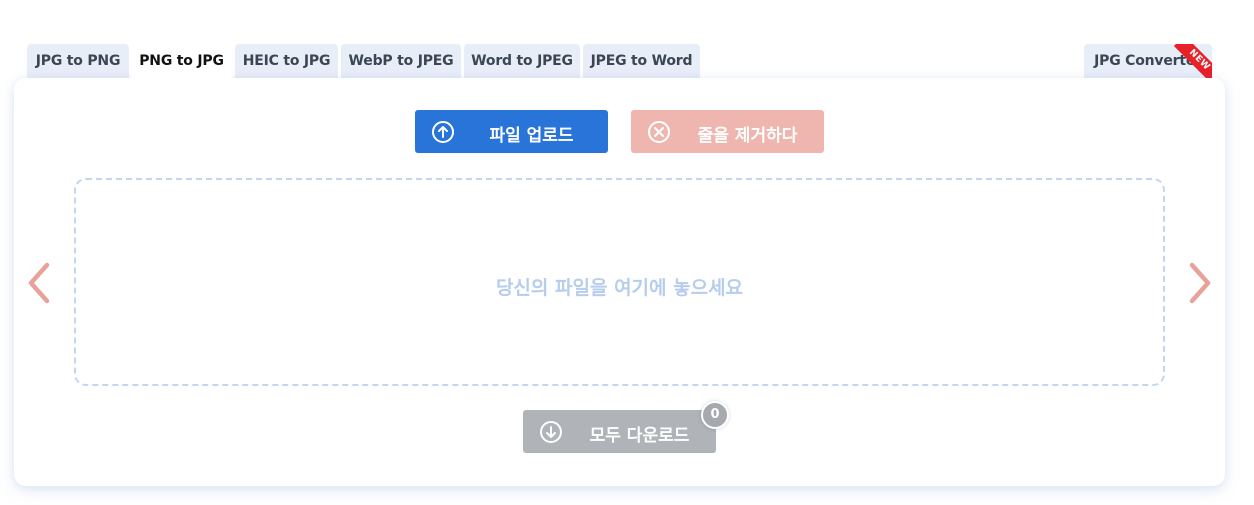  What do you see at coordinates (40, 283) in the screenshot?
I see `chevron-left-icon` at bounding box center [40, 283].